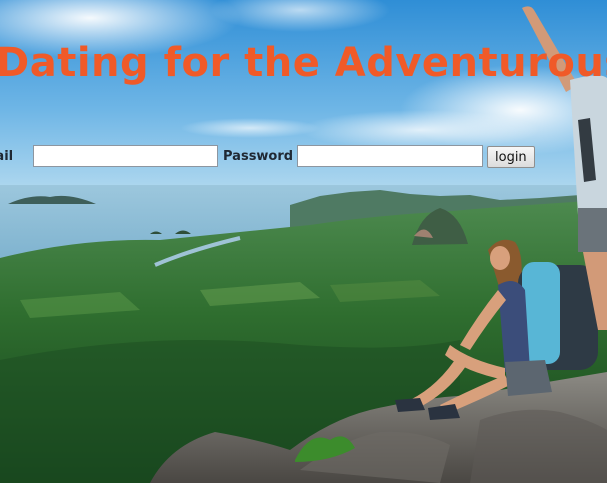 The height and width of the screenshot is (483, 607). What do you see at coordinates (7, 156) in the screenshot?
I see `email-label: Email` at bounding box center [7, 156].